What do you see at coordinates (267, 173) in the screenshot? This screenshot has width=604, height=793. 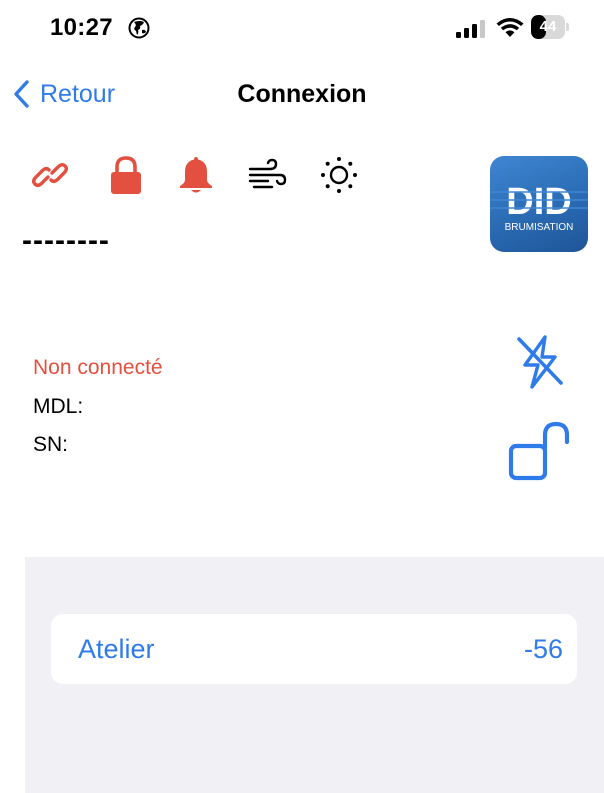 I see `wind-icon` at bounding box center [267, 173].